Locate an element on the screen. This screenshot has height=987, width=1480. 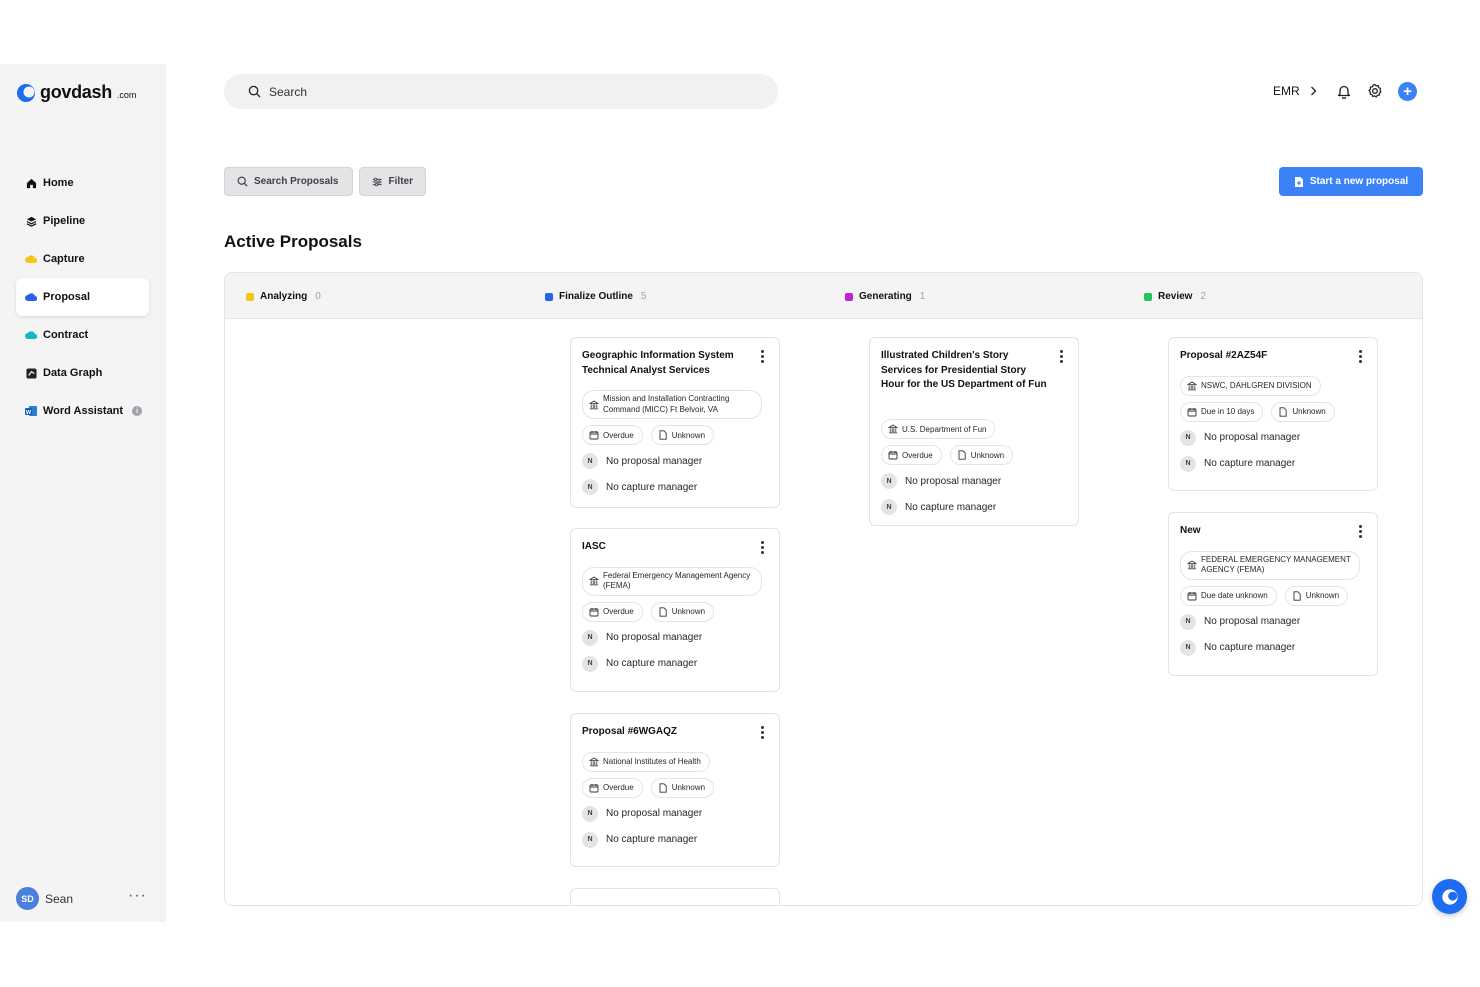
sidebar-item-word-assistant: W Word Assistant i is located at coordinates (82, 411).